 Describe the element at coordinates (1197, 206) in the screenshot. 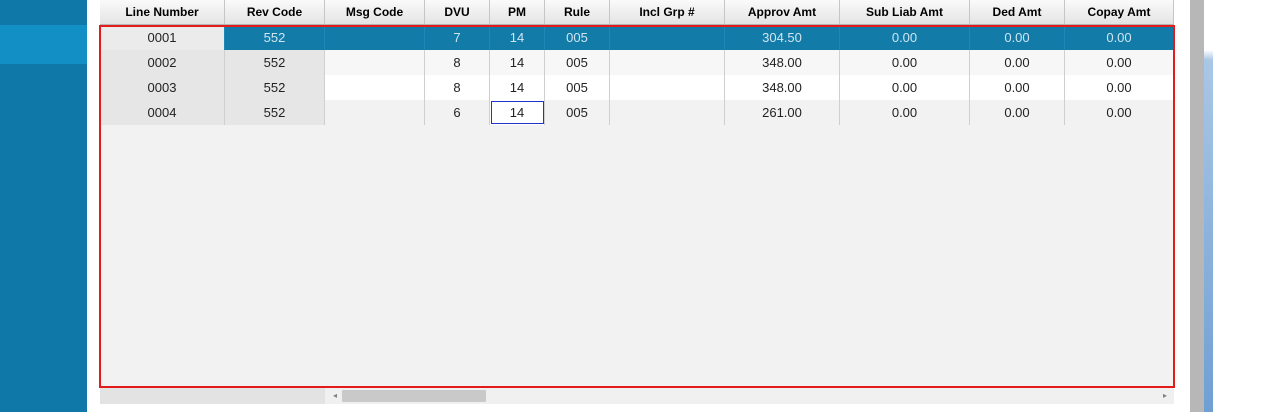

I see `vertical-scrollbar` at that location.